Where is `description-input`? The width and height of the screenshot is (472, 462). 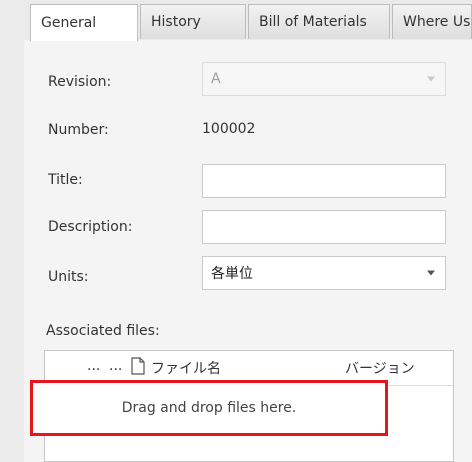
description-input is located at coordinates (324, 227).